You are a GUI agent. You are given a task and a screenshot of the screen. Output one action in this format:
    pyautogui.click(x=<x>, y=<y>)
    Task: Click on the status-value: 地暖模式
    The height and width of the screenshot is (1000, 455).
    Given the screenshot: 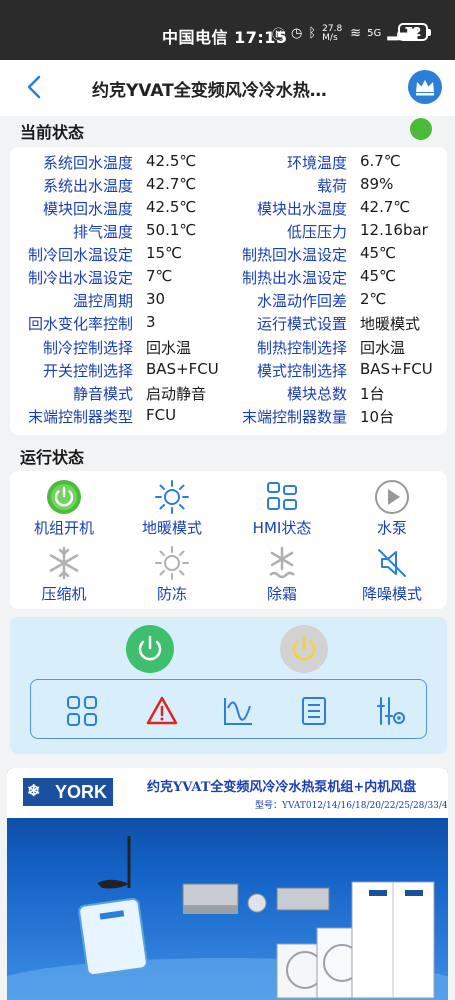 What is the action you would take?
    pyautogui.click(x=390, y=324)
    